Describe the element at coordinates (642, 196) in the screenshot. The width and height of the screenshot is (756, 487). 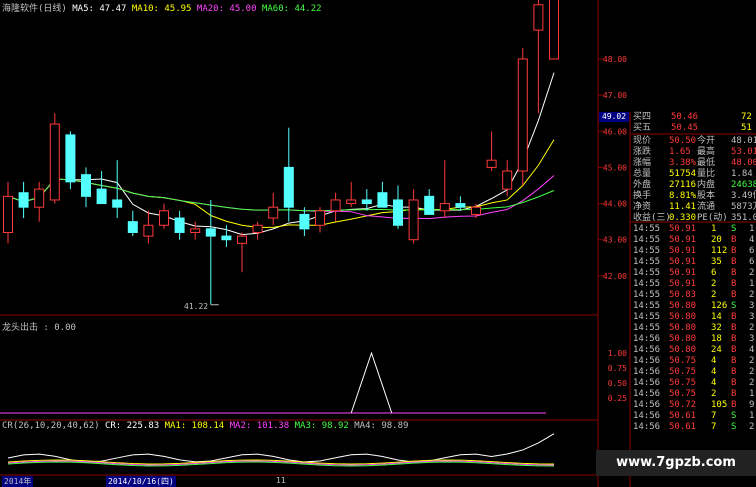
I see `quote-label: 换手` at that location.